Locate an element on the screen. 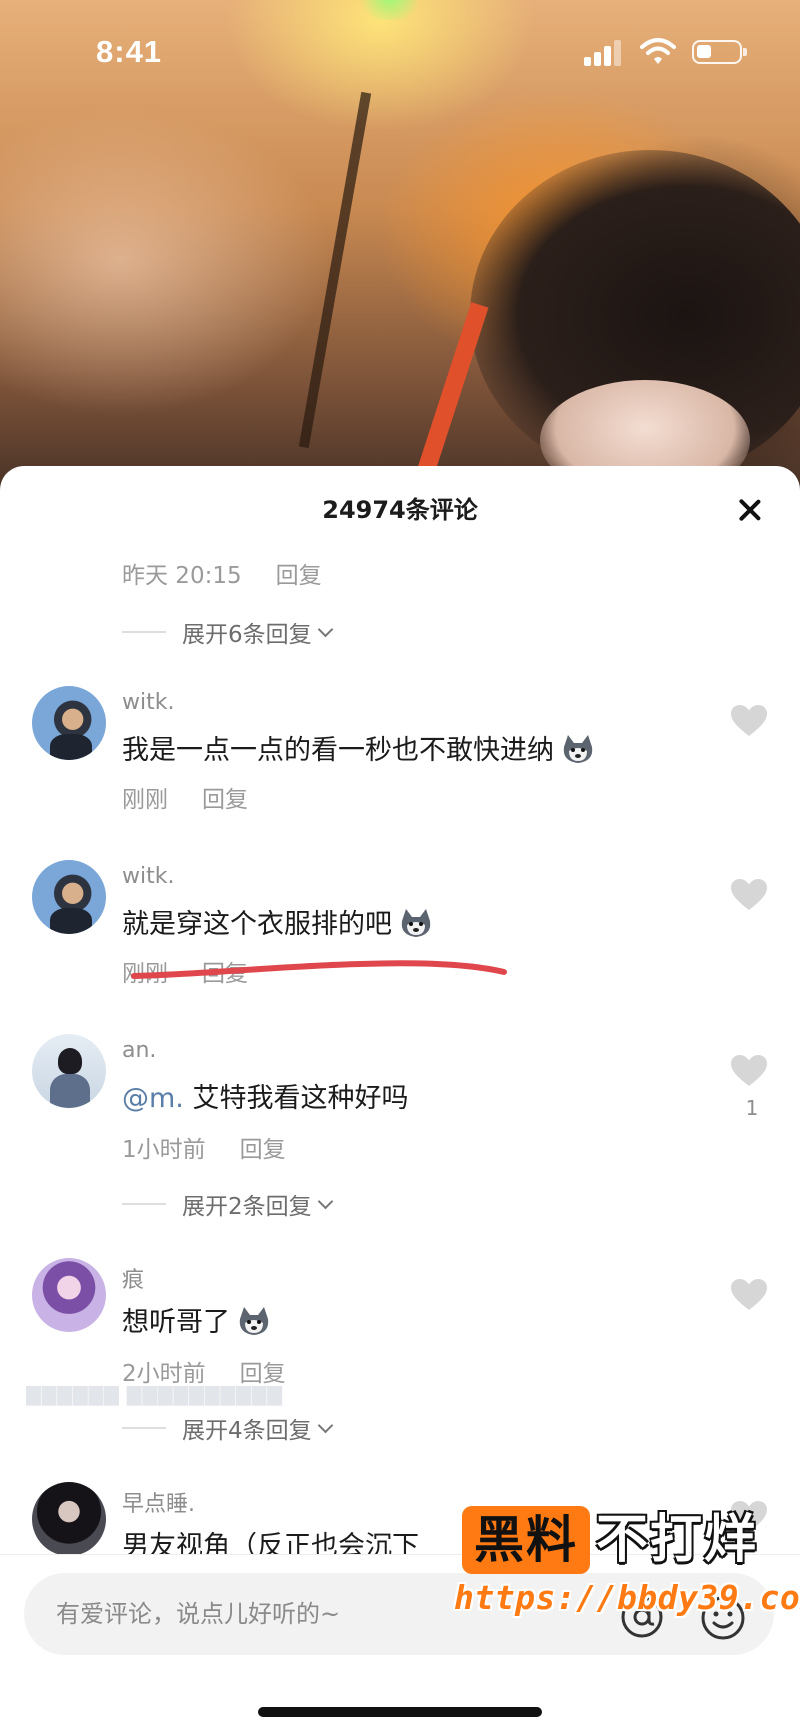 The height and width of the screenshot is (1732, 800). status-time: 8:41 is located at coordinates (129, 51).